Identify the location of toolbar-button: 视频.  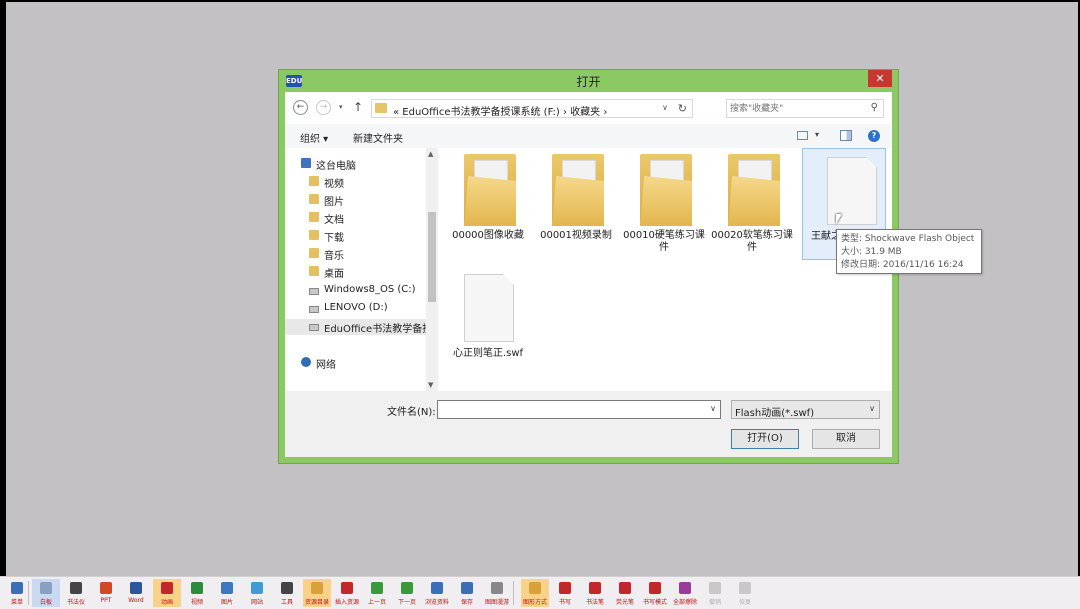
(197, 593).